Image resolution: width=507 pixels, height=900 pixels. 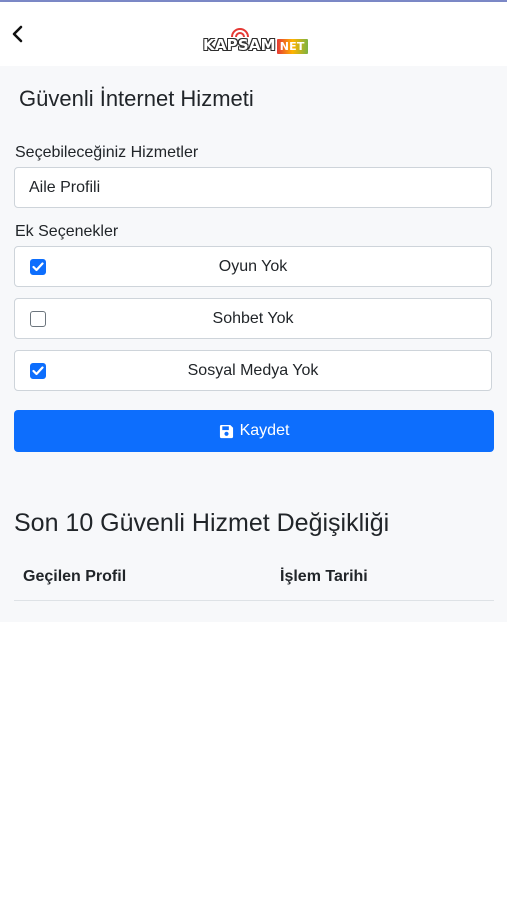 I want to click on chevron-left-icon, so click(x=17, y=34).